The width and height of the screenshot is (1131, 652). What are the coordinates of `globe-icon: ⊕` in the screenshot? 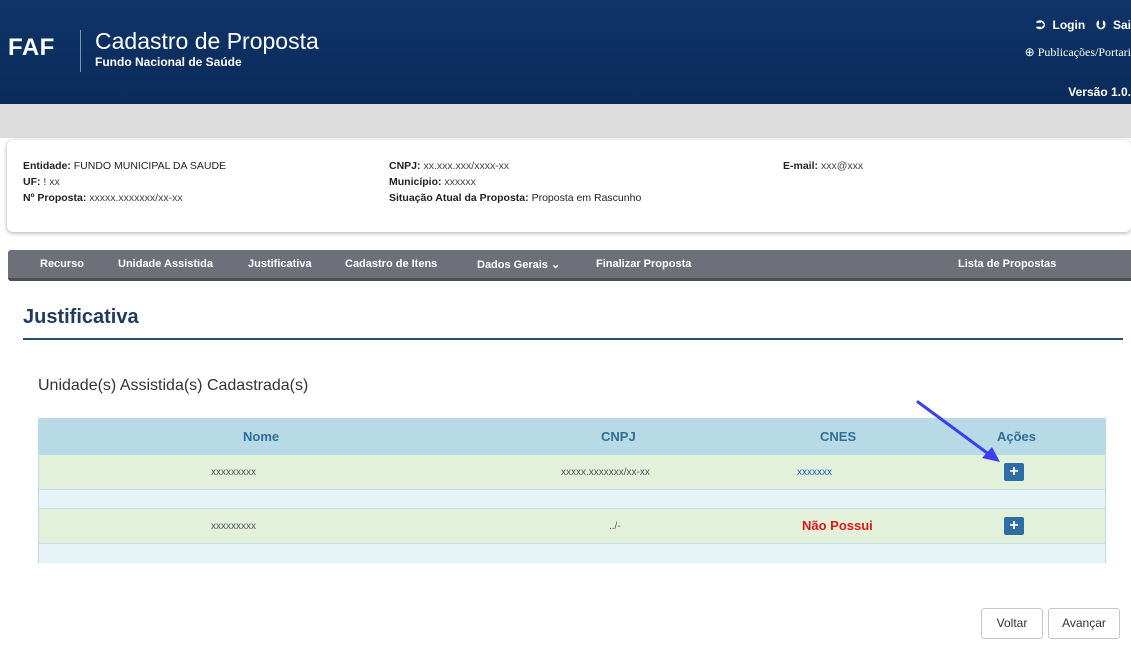 It's located at (1029, 52).